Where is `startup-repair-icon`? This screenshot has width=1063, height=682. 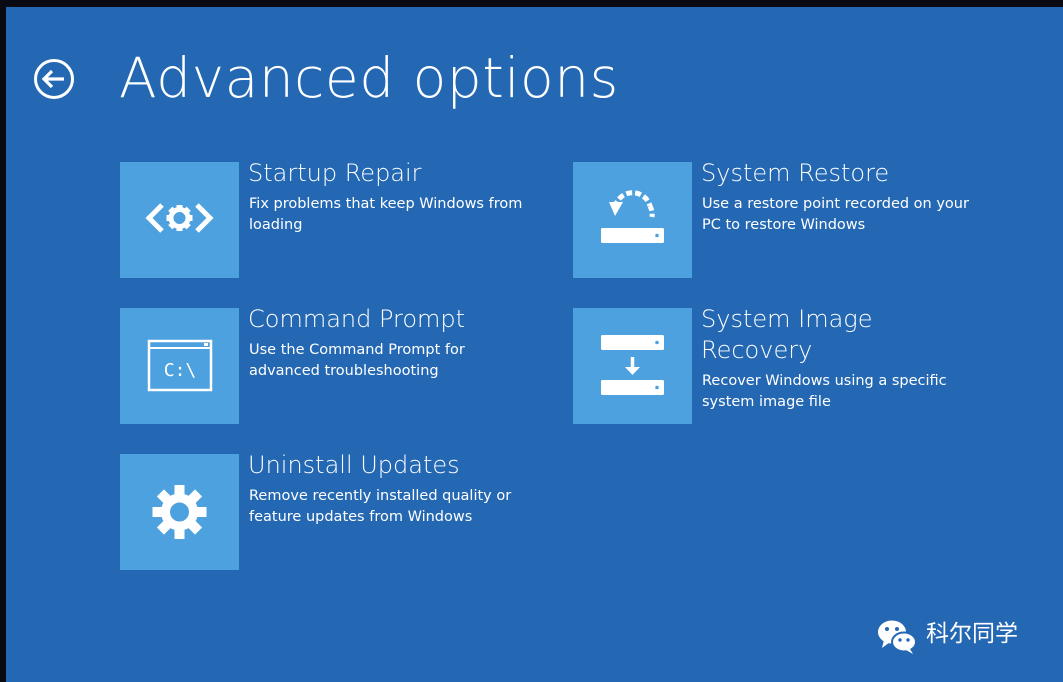 startup-repair-icon is located at coordinates (179, 218).